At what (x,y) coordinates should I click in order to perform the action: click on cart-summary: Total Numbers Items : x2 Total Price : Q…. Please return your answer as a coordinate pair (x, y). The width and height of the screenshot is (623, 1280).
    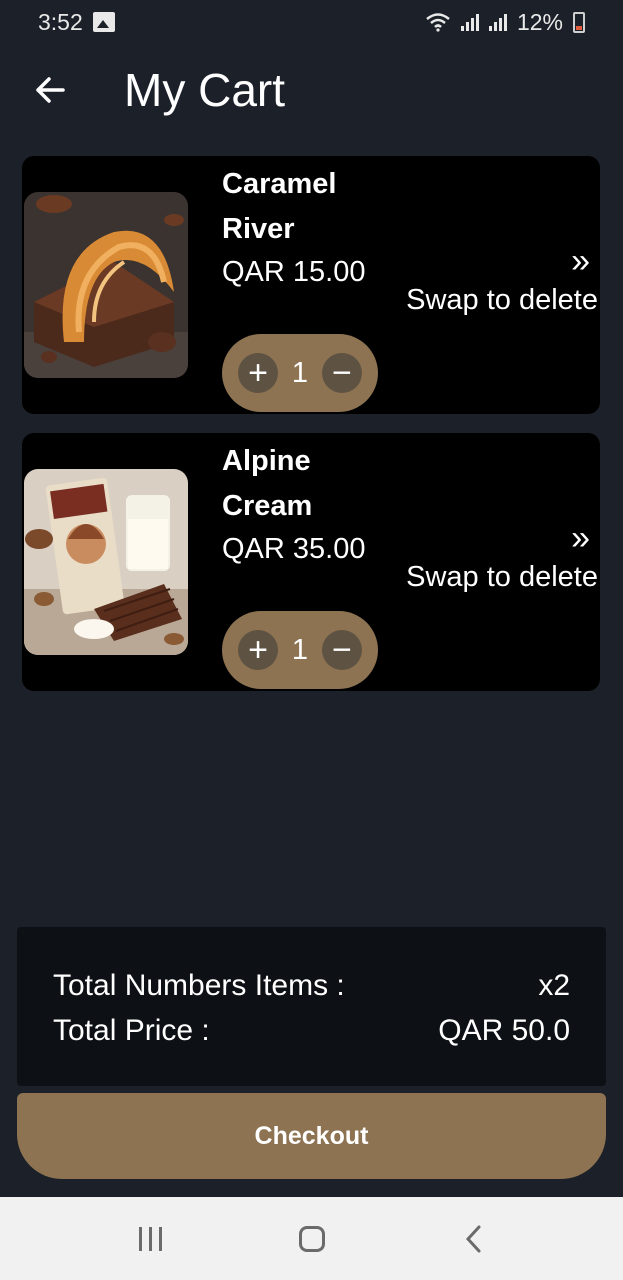
    Looking at the image, I should click on (311, 1006).